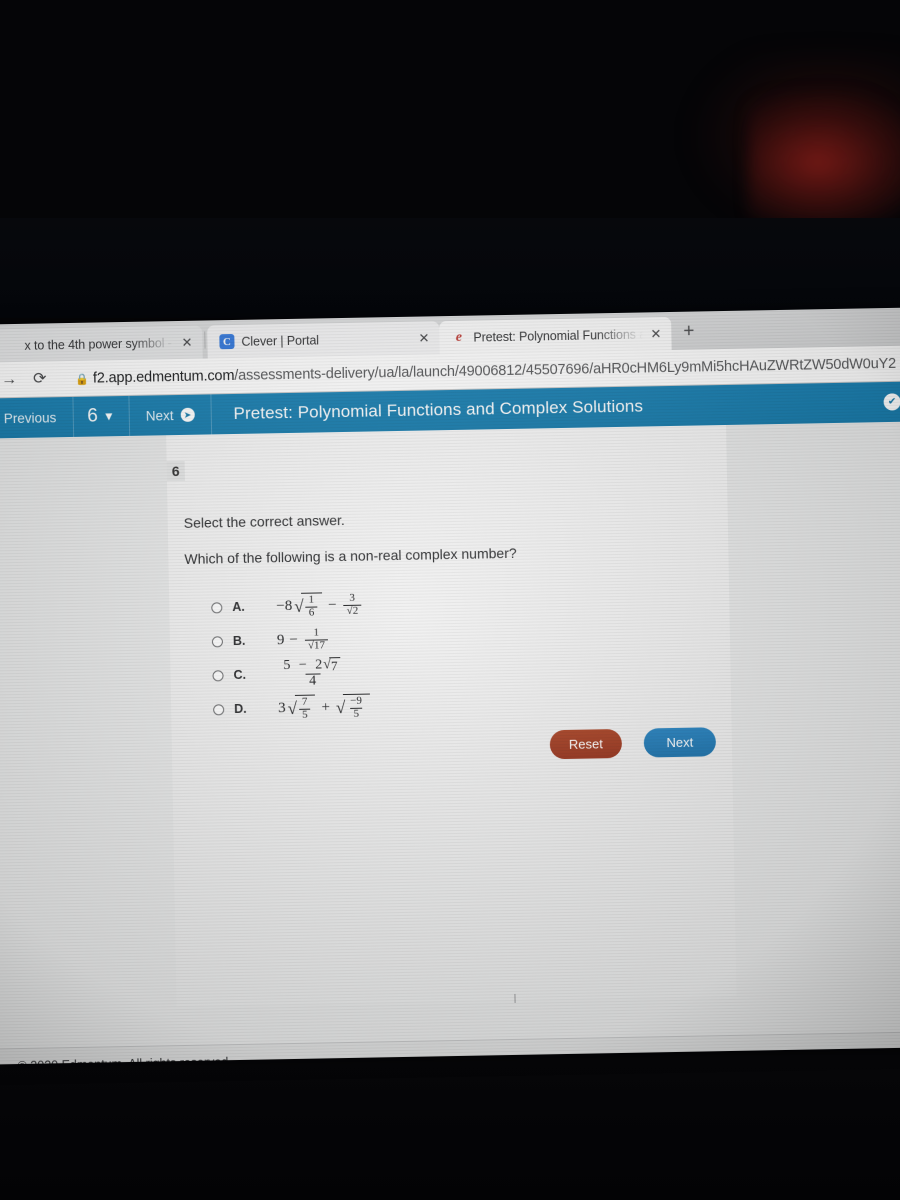 Image resolution: width=900 pixels, height=1200 pixels. Describe the element at coordinates (9, 345) in the screenshot. I see `google-icon` at that location.